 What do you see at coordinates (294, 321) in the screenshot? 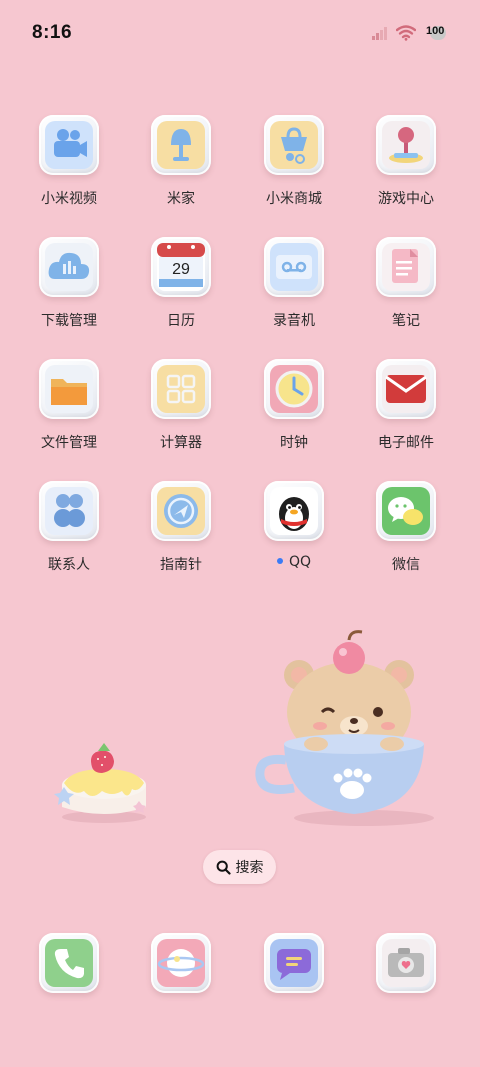
I see `app-label: 录音机` at bounding box center [294, 321].